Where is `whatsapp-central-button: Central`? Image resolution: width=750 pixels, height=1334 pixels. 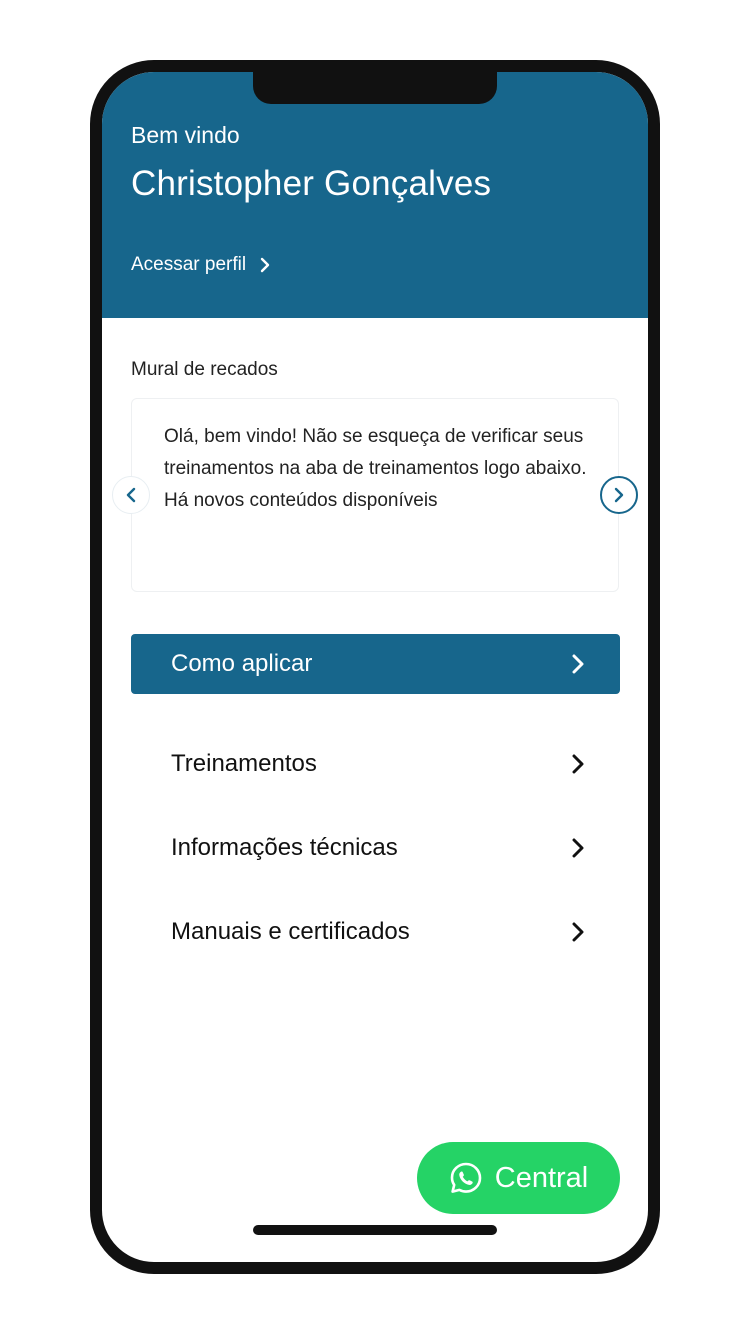
whatsapp-central-button: Central is located at coordinates (518, 1178).